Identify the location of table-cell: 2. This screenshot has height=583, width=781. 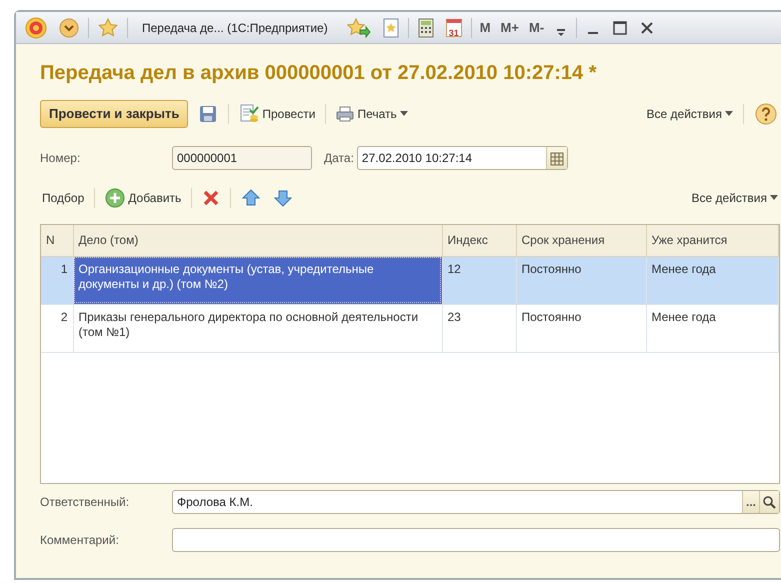
(57, 328).